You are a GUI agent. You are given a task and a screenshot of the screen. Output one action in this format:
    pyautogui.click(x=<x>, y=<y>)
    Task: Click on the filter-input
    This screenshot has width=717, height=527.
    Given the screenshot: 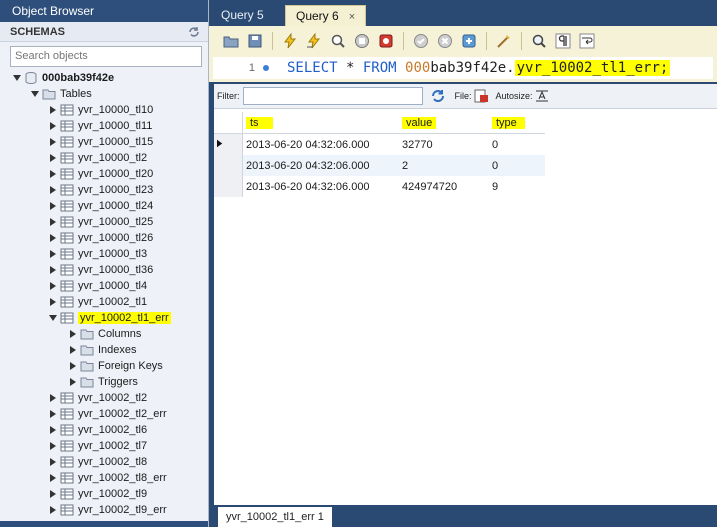 What is the action you would take?
    pyautogui.click(x=332, y=96)
    